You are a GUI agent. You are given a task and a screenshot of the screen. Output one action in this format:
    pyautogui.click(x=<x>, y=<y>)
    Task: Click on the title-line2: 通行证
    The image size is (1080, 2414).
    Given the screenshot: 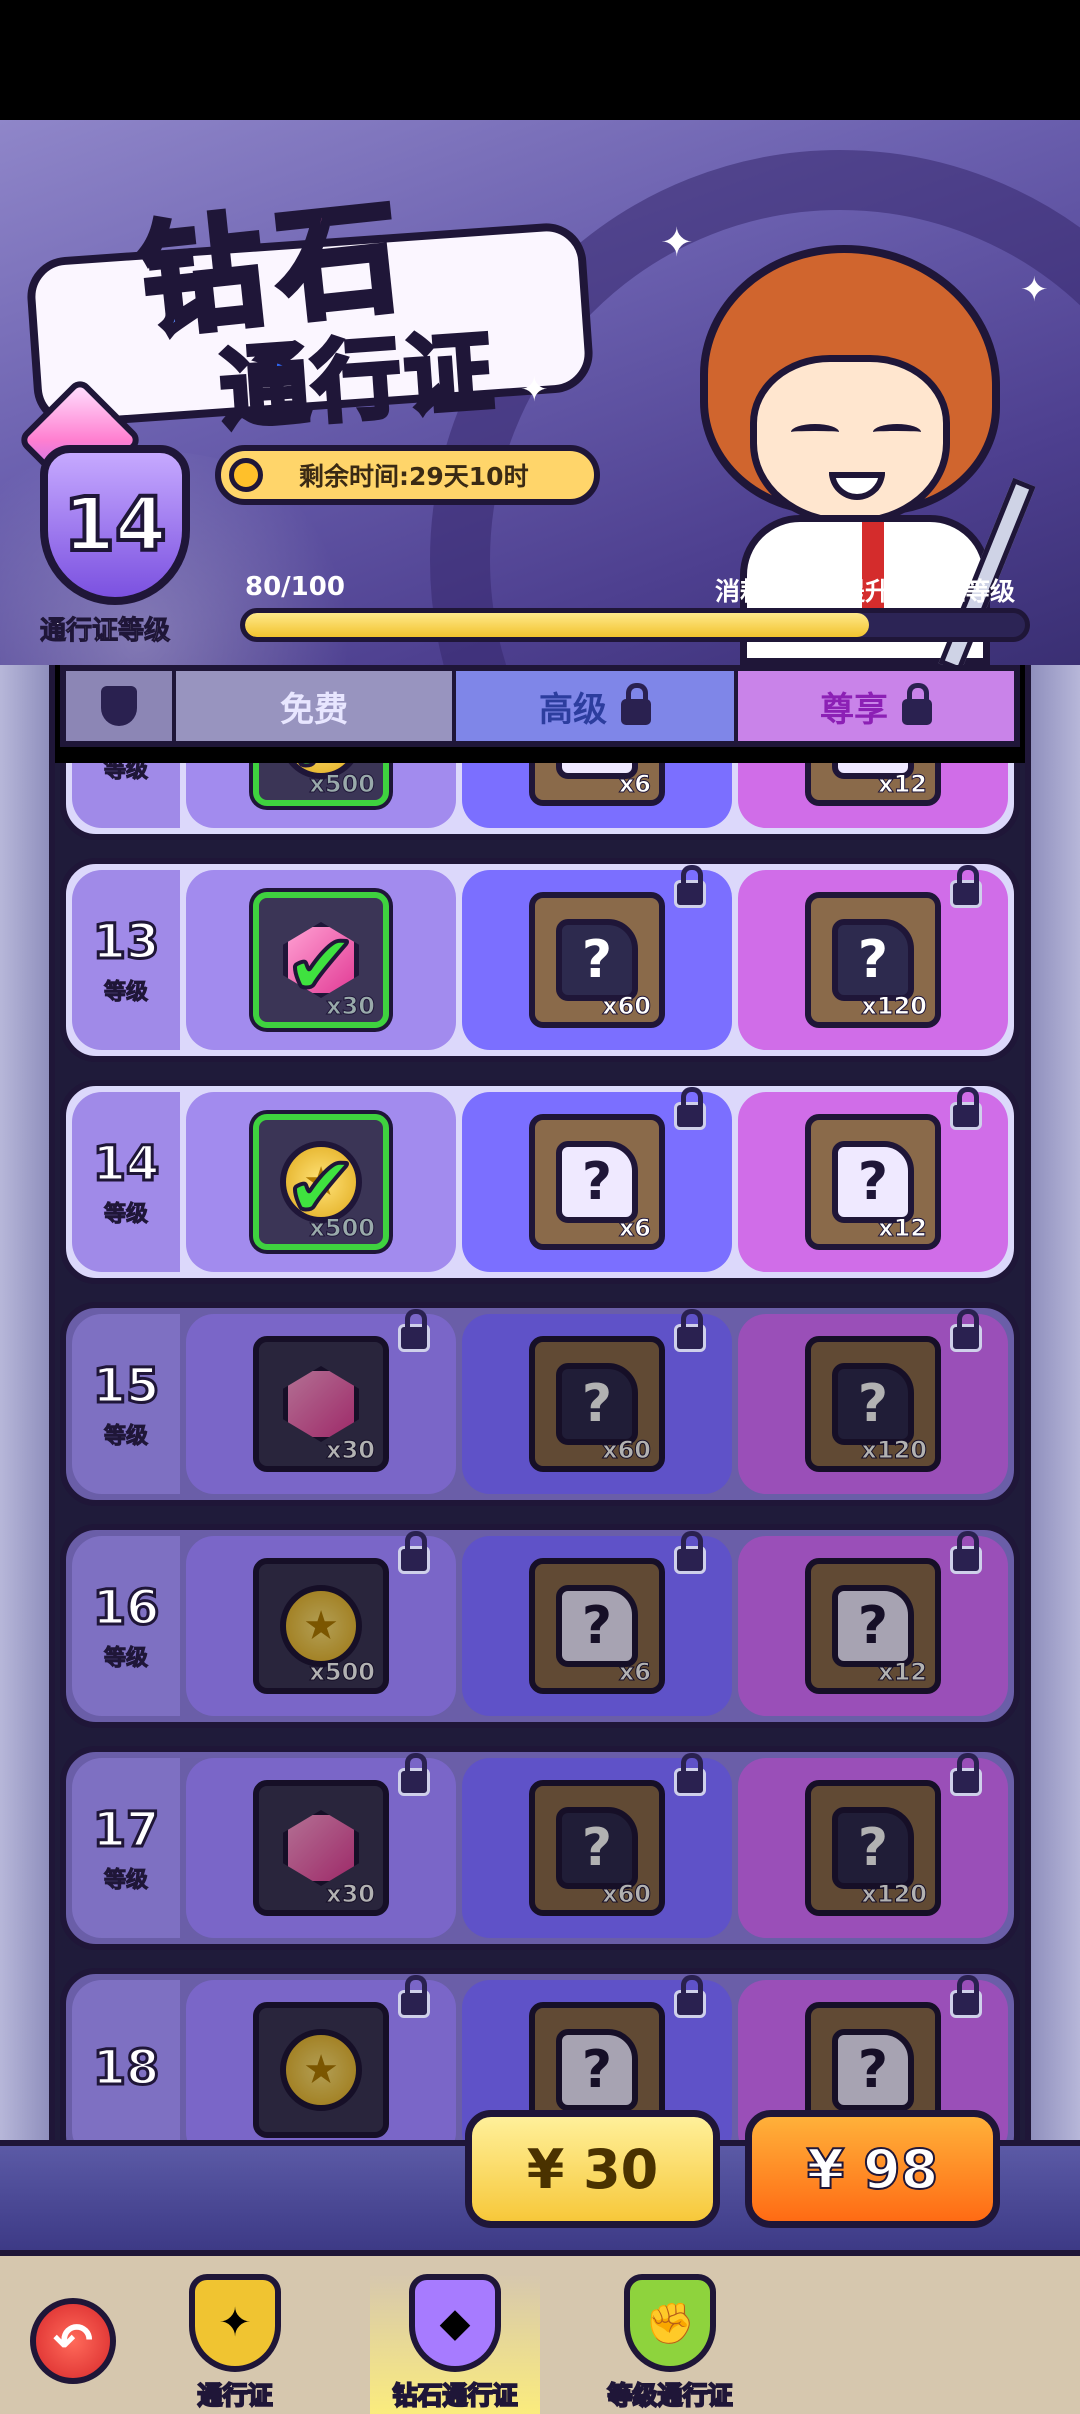 What is the action you would take?
    pyautogui.click(x=359, y=380)
    